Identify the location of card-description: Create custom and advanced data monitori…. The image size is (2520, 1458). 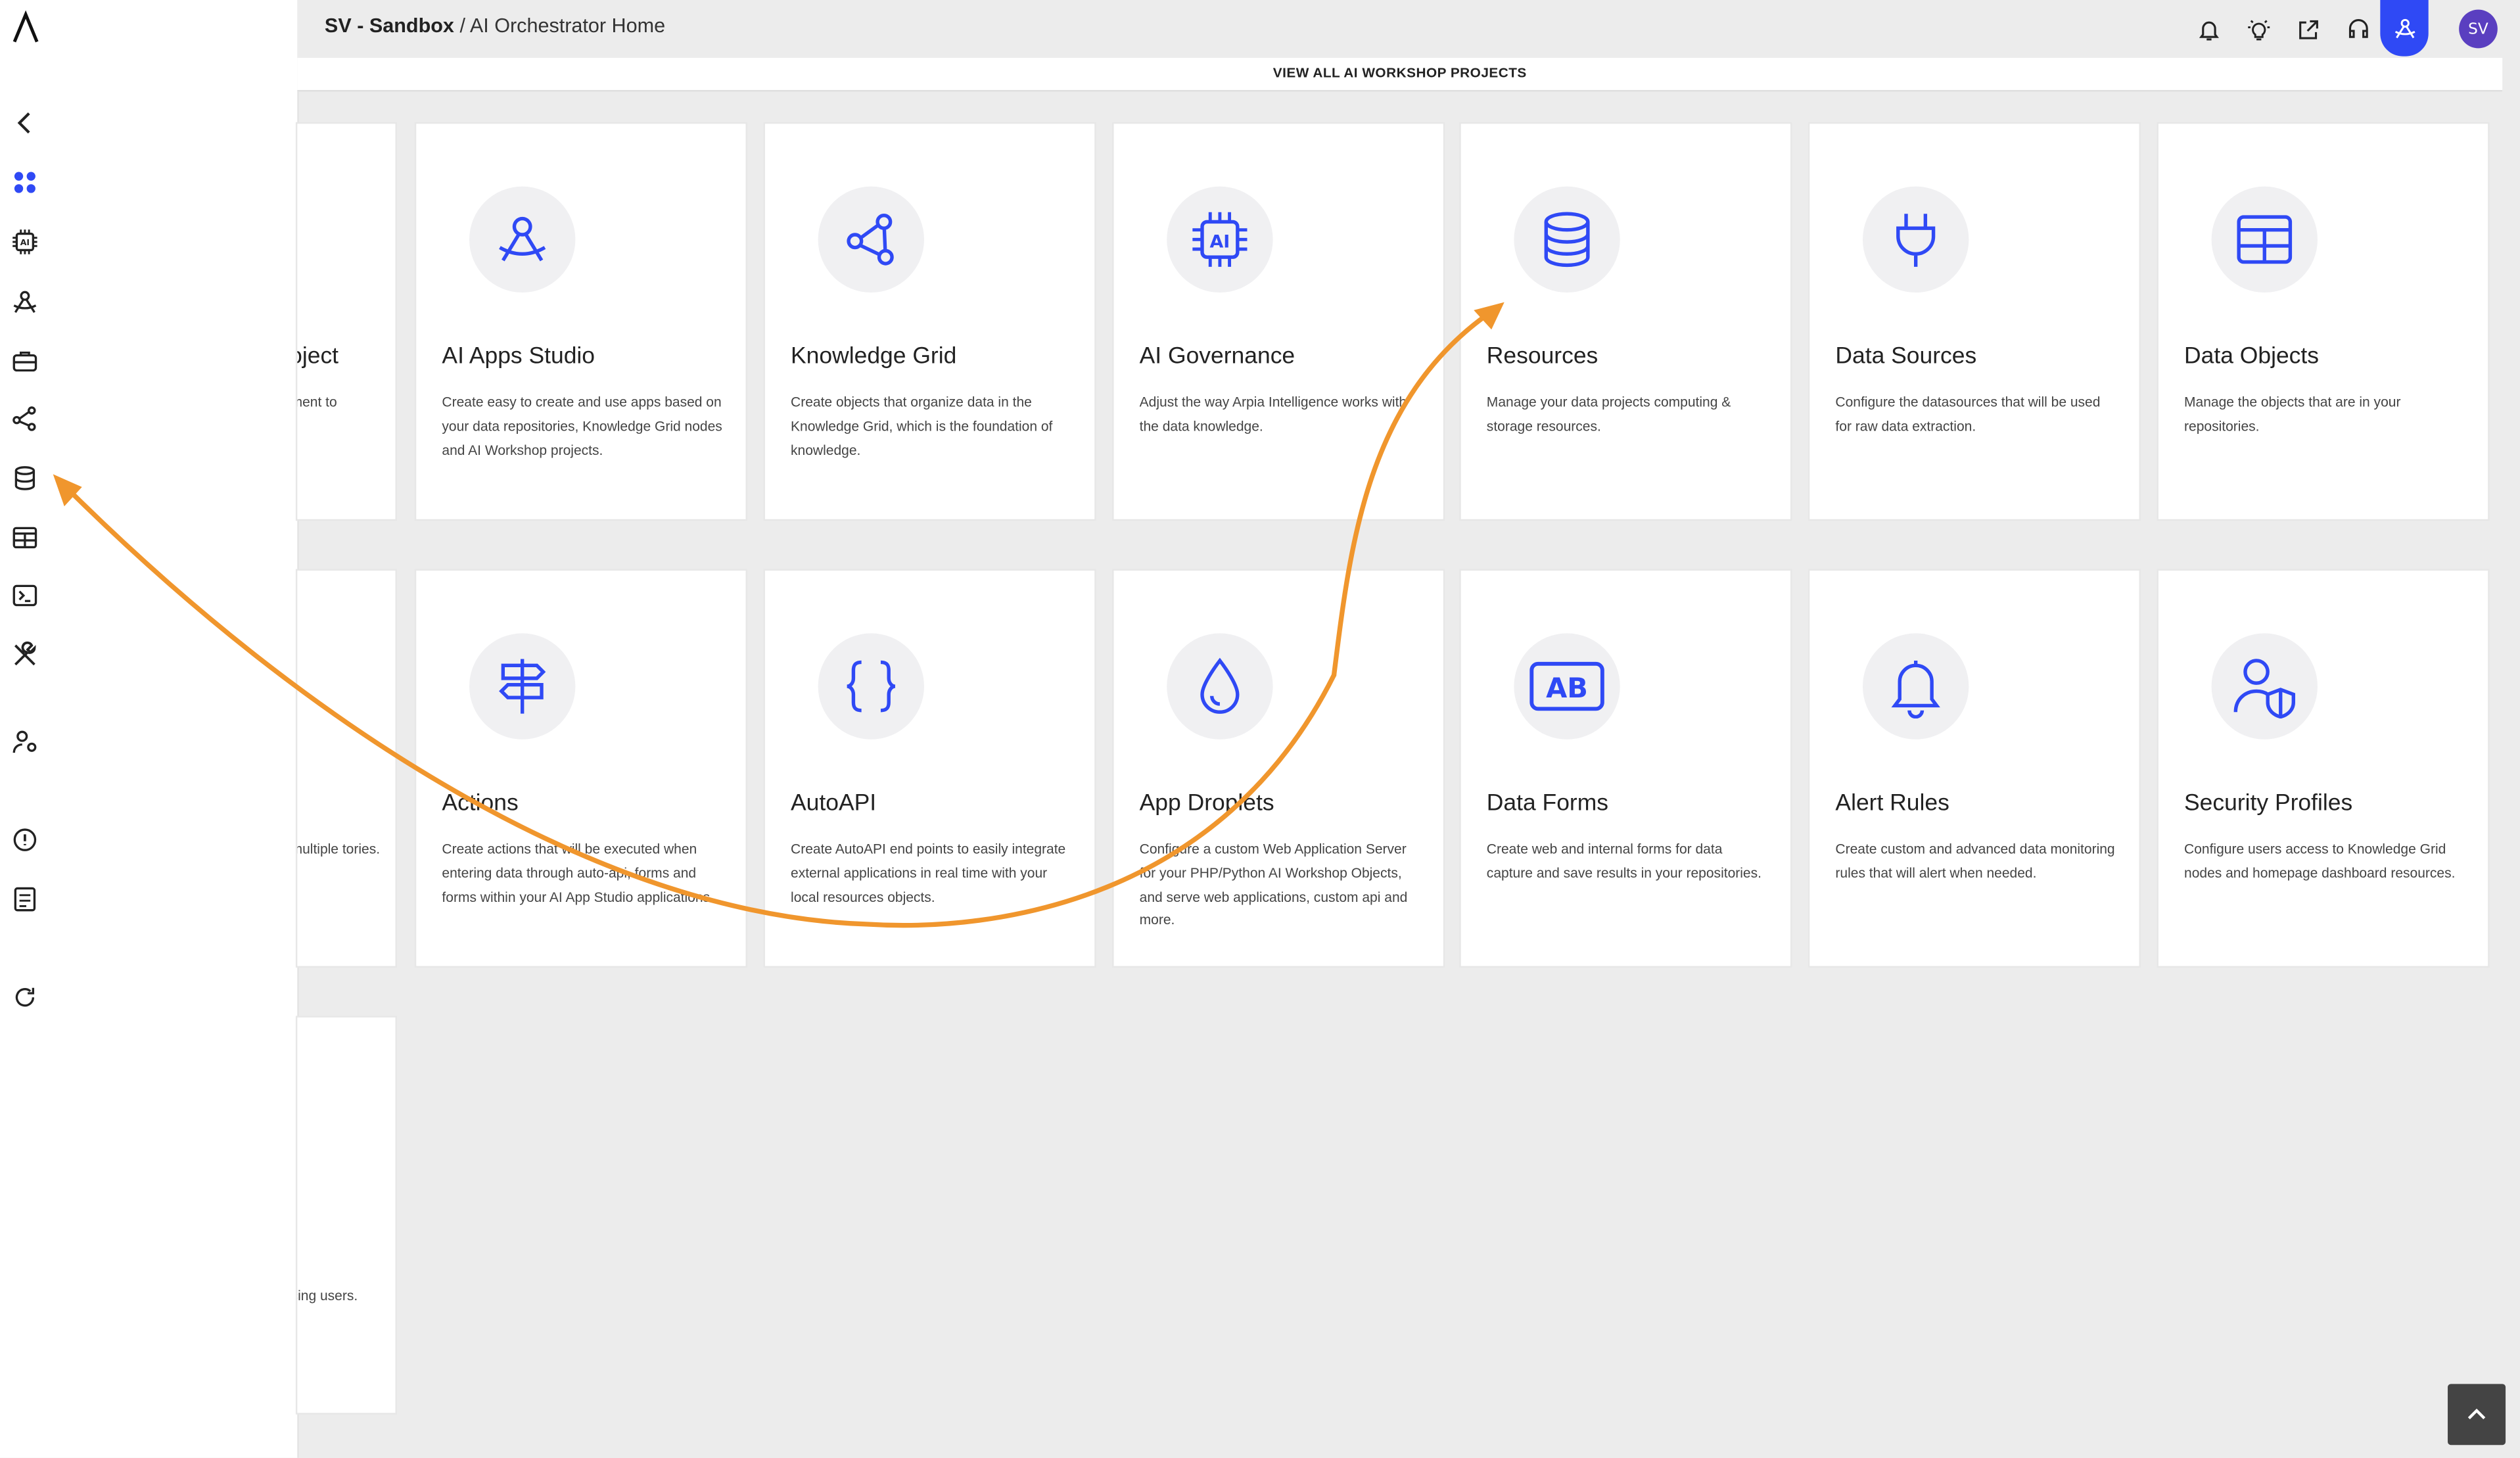
(1975, 860).